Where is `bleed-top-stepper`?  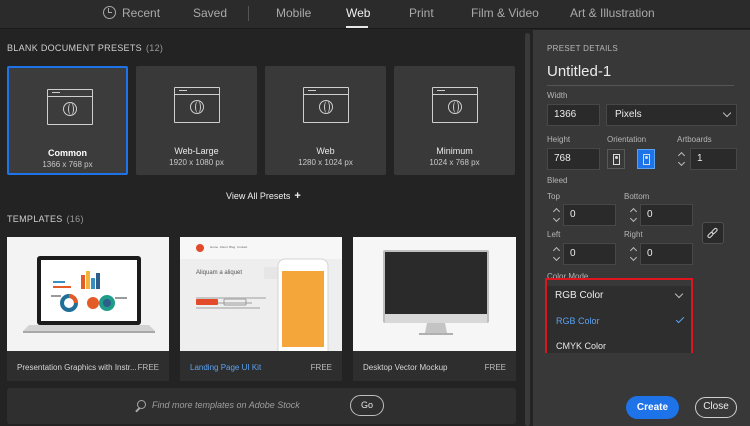 bleed-top-stepper is located at coordinates (556, 215).